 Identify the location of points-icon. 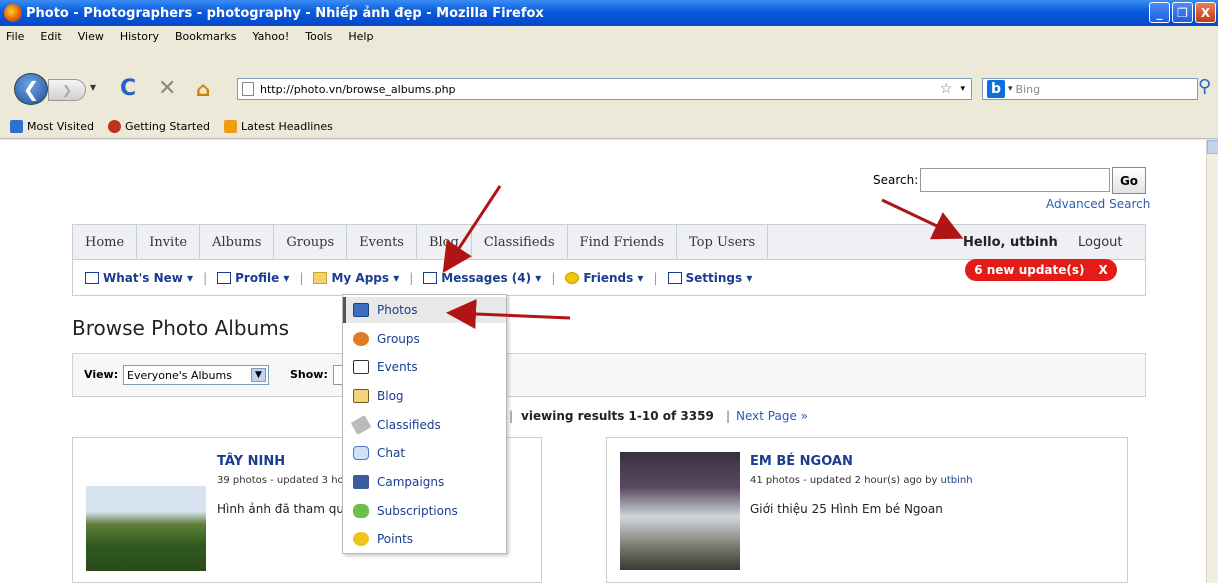
(361, 539).